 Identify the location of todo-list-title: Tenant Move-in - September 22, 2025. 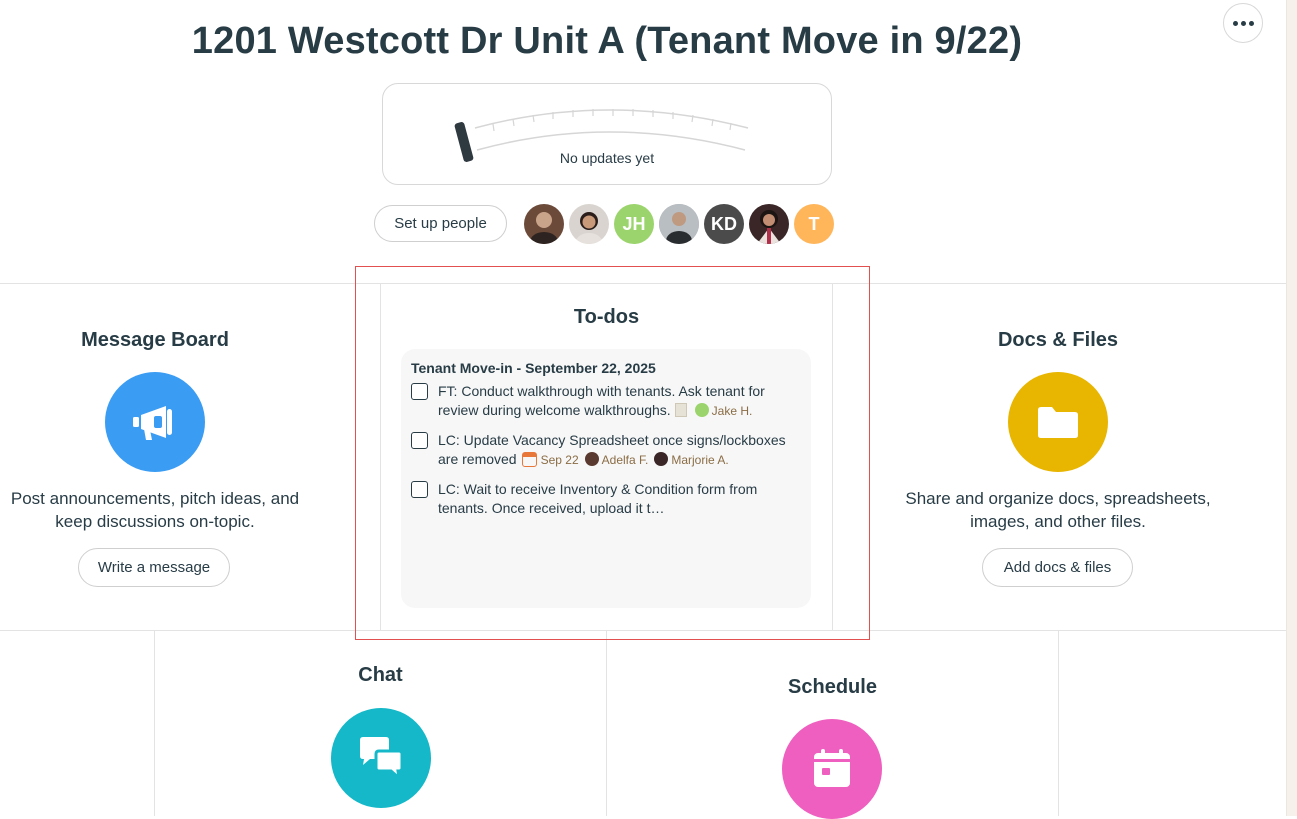
(533, 368).